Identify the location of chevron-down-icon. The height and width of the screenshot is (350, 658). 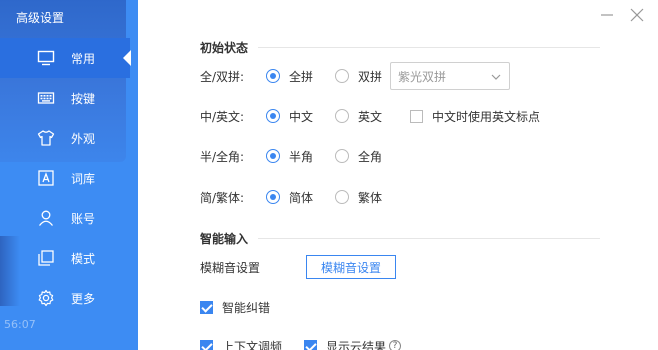
(496, 76).